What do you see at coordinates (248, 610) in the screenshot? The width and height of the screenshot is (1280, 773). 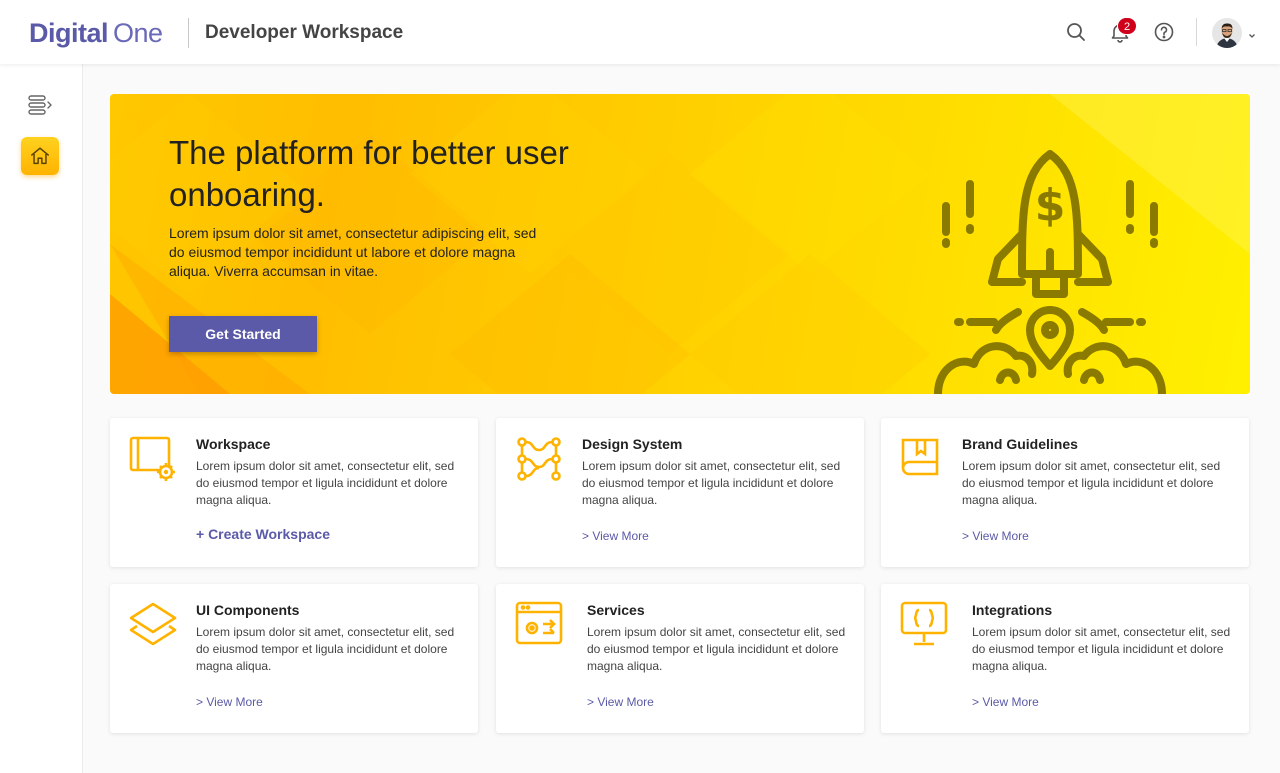 I see `card-title: UI Components` at bounding box center [248, 610].